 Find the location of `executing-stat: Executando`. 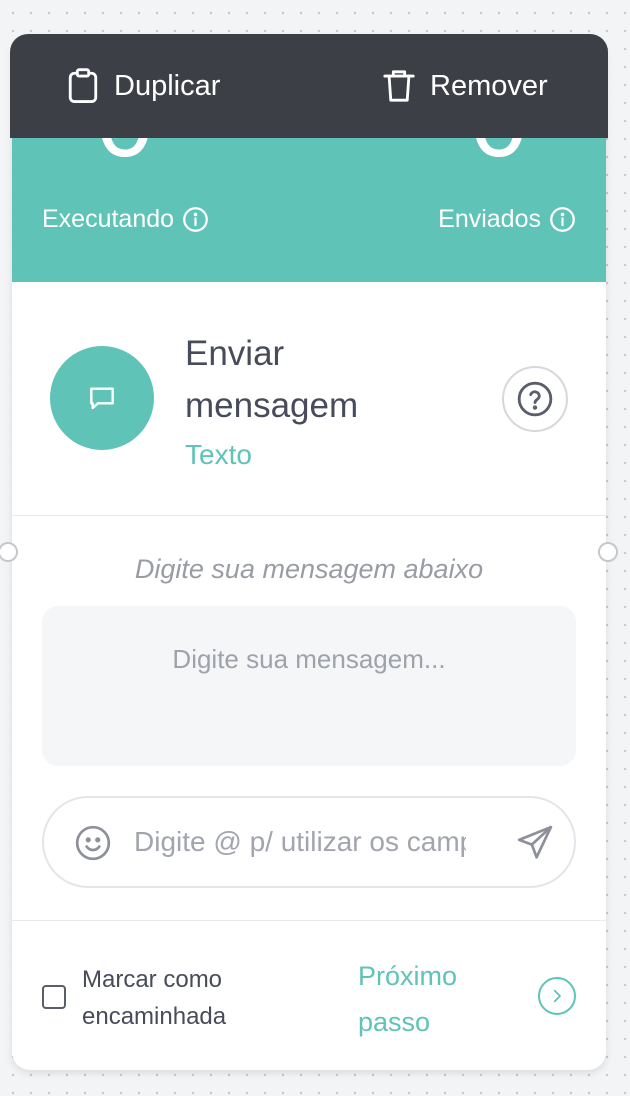

executing-stat: Executando is located at coordinates (125, 219).